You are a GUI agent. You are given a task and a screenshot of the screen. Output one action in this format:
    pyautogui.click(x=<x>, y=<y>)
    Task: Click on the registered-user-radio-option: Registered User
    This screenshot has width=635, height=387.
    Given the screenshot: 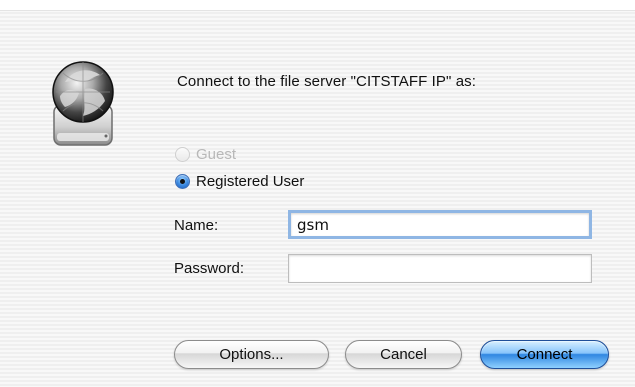 What is the action you would take?
    pyautogui.click(x=239, y=181)
    